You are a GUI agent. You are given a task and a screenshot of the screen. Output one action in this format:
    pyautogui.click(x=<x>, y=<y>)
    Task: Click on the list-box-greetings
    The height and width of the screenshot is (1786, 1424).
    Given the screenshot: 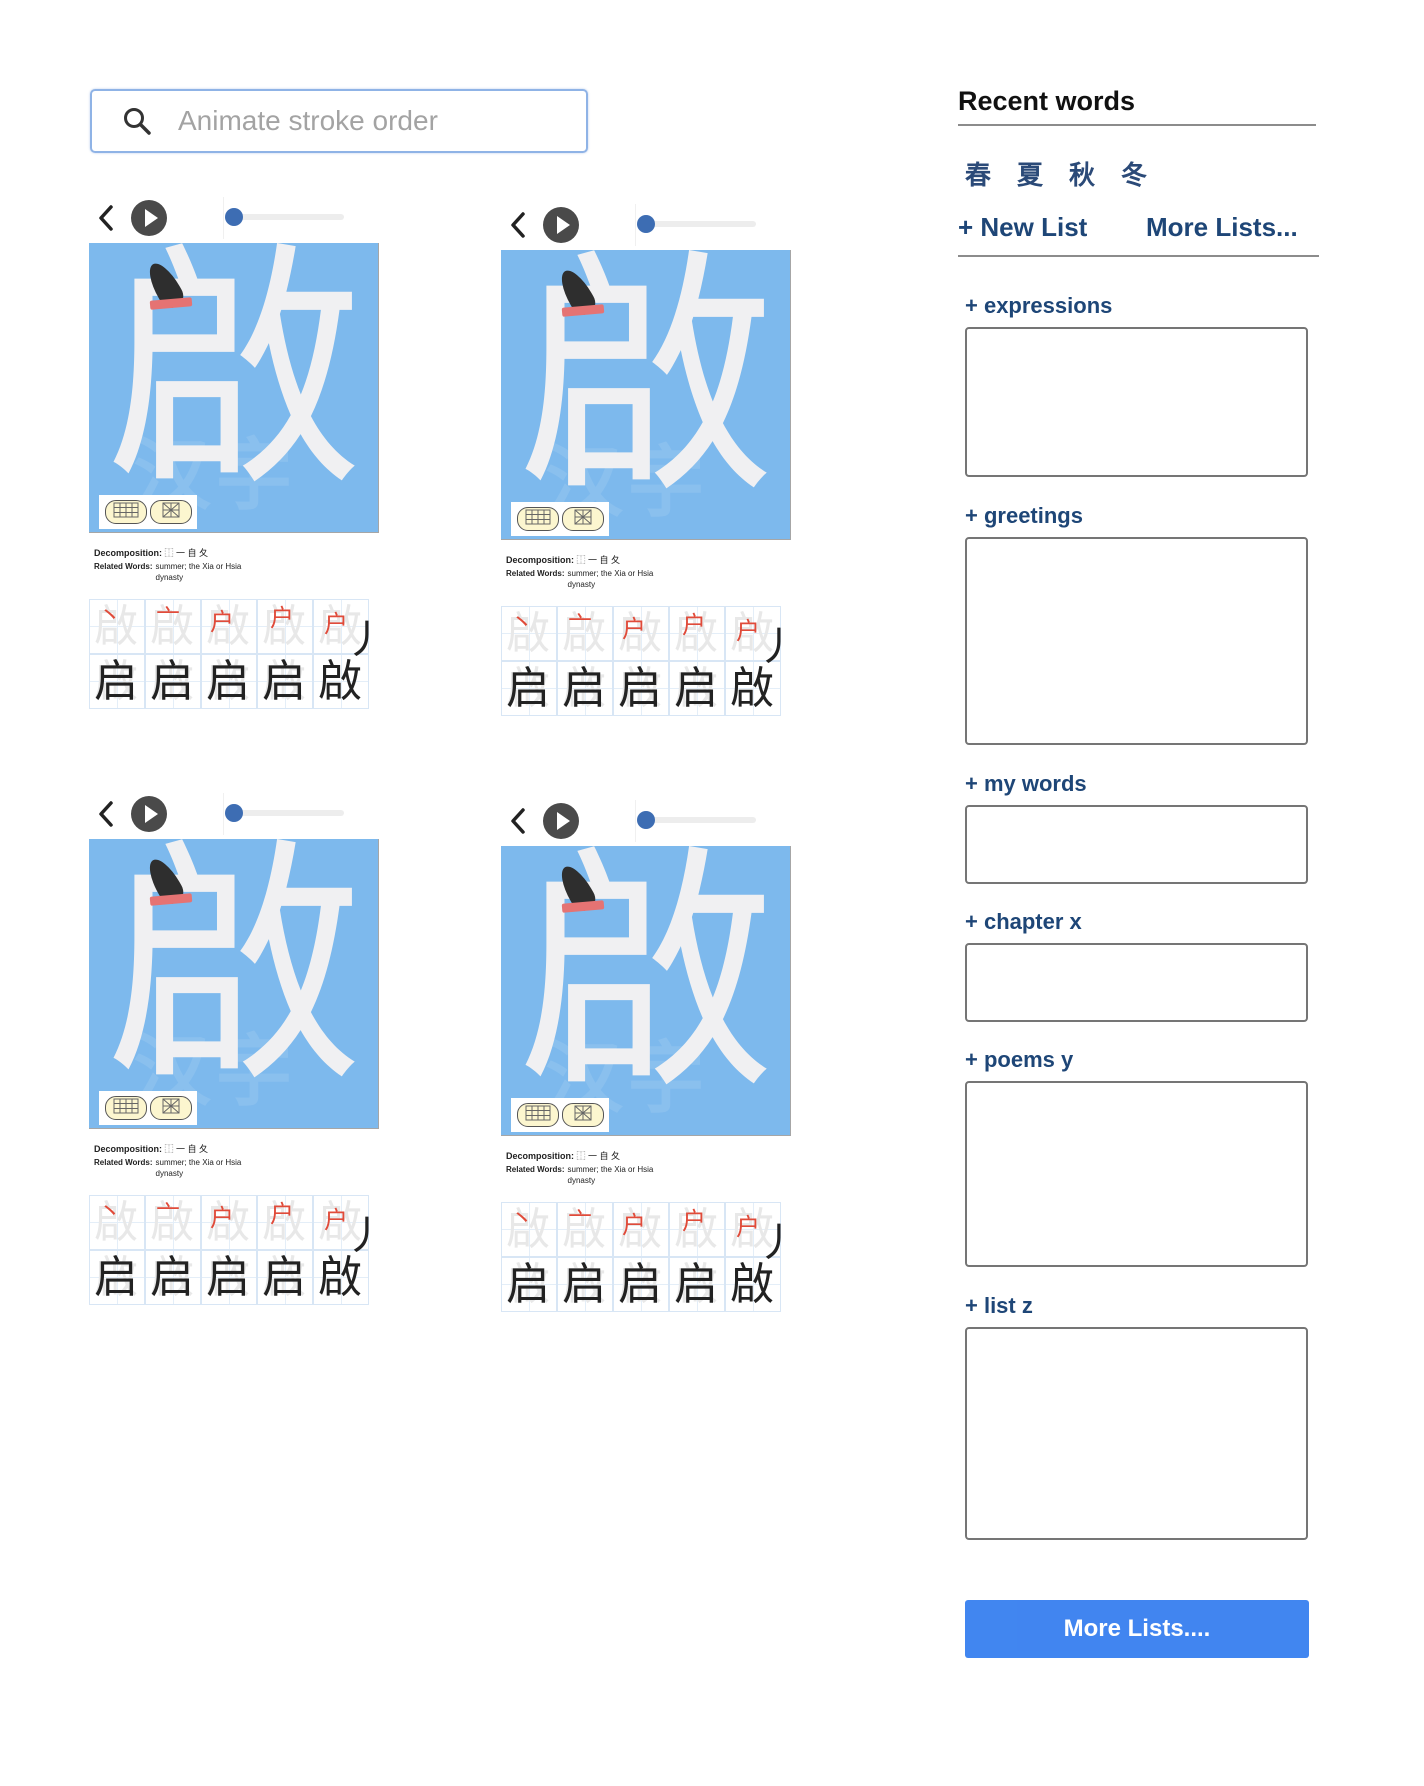 What is the action you would take?
    pyautogui.click(x=1136, y=641)
    